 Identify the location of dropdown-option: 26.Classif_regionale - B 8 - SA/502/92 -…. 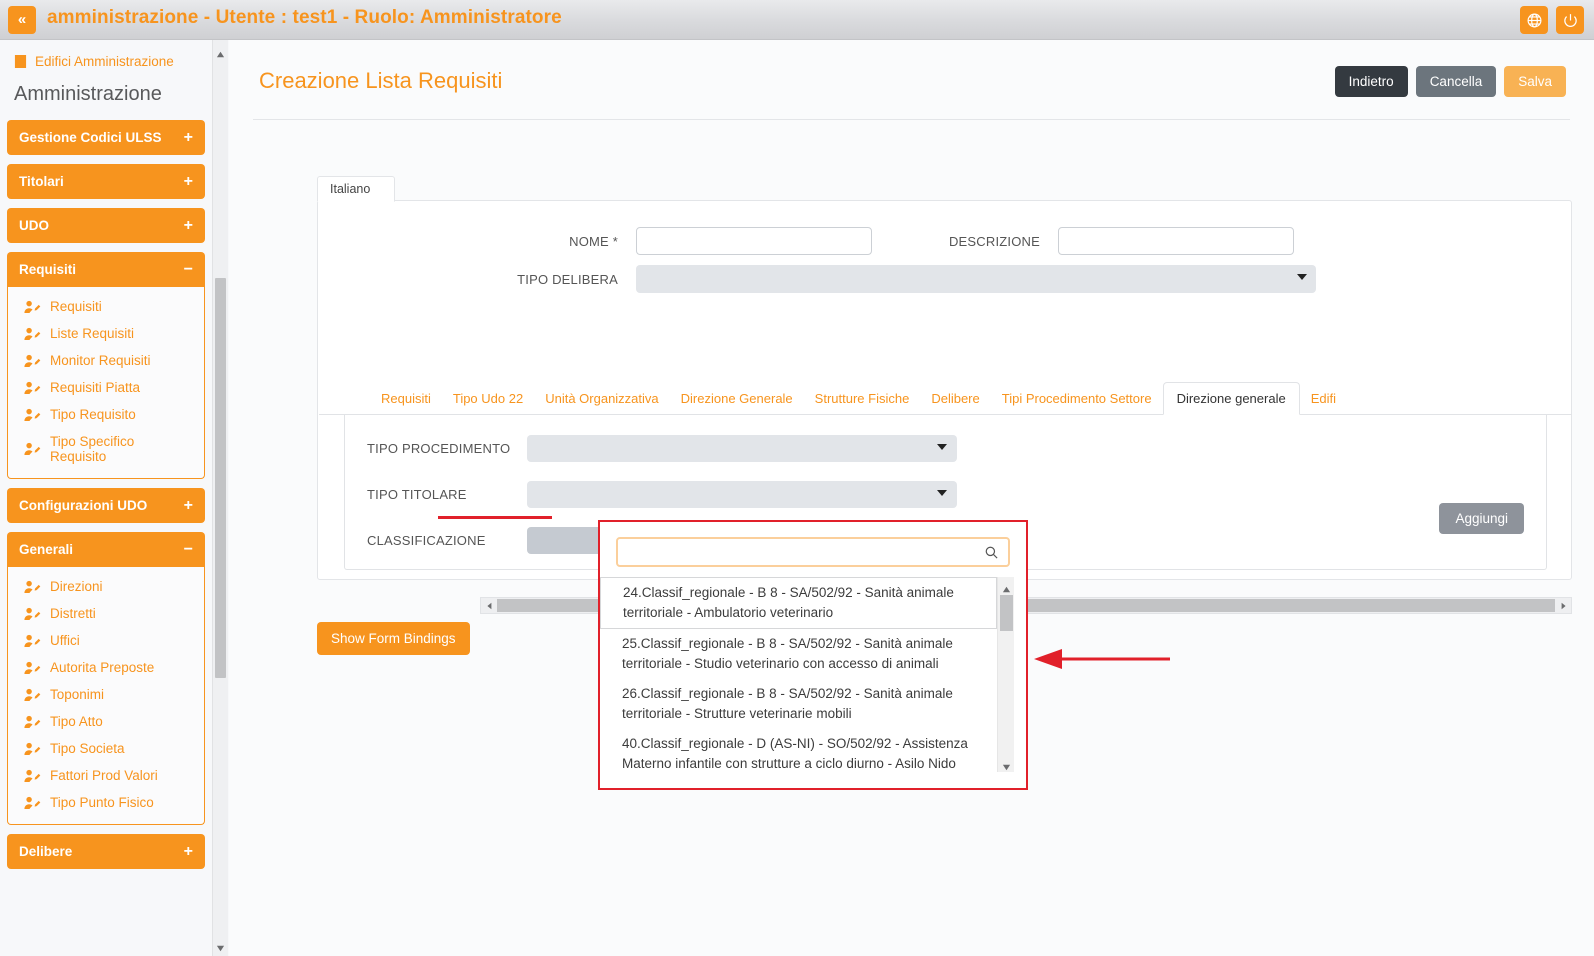
(798, 704).